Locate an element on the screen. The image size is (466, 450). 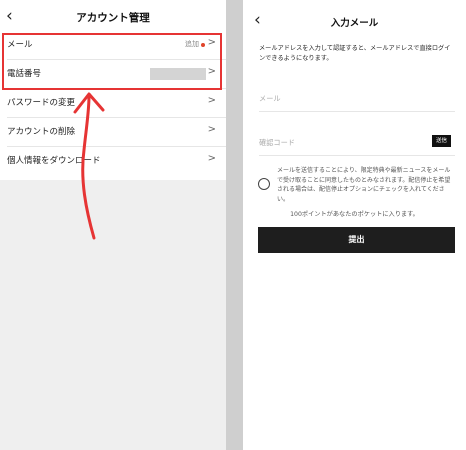
send-code-button: 送信 is located at coordinates (441, 141).